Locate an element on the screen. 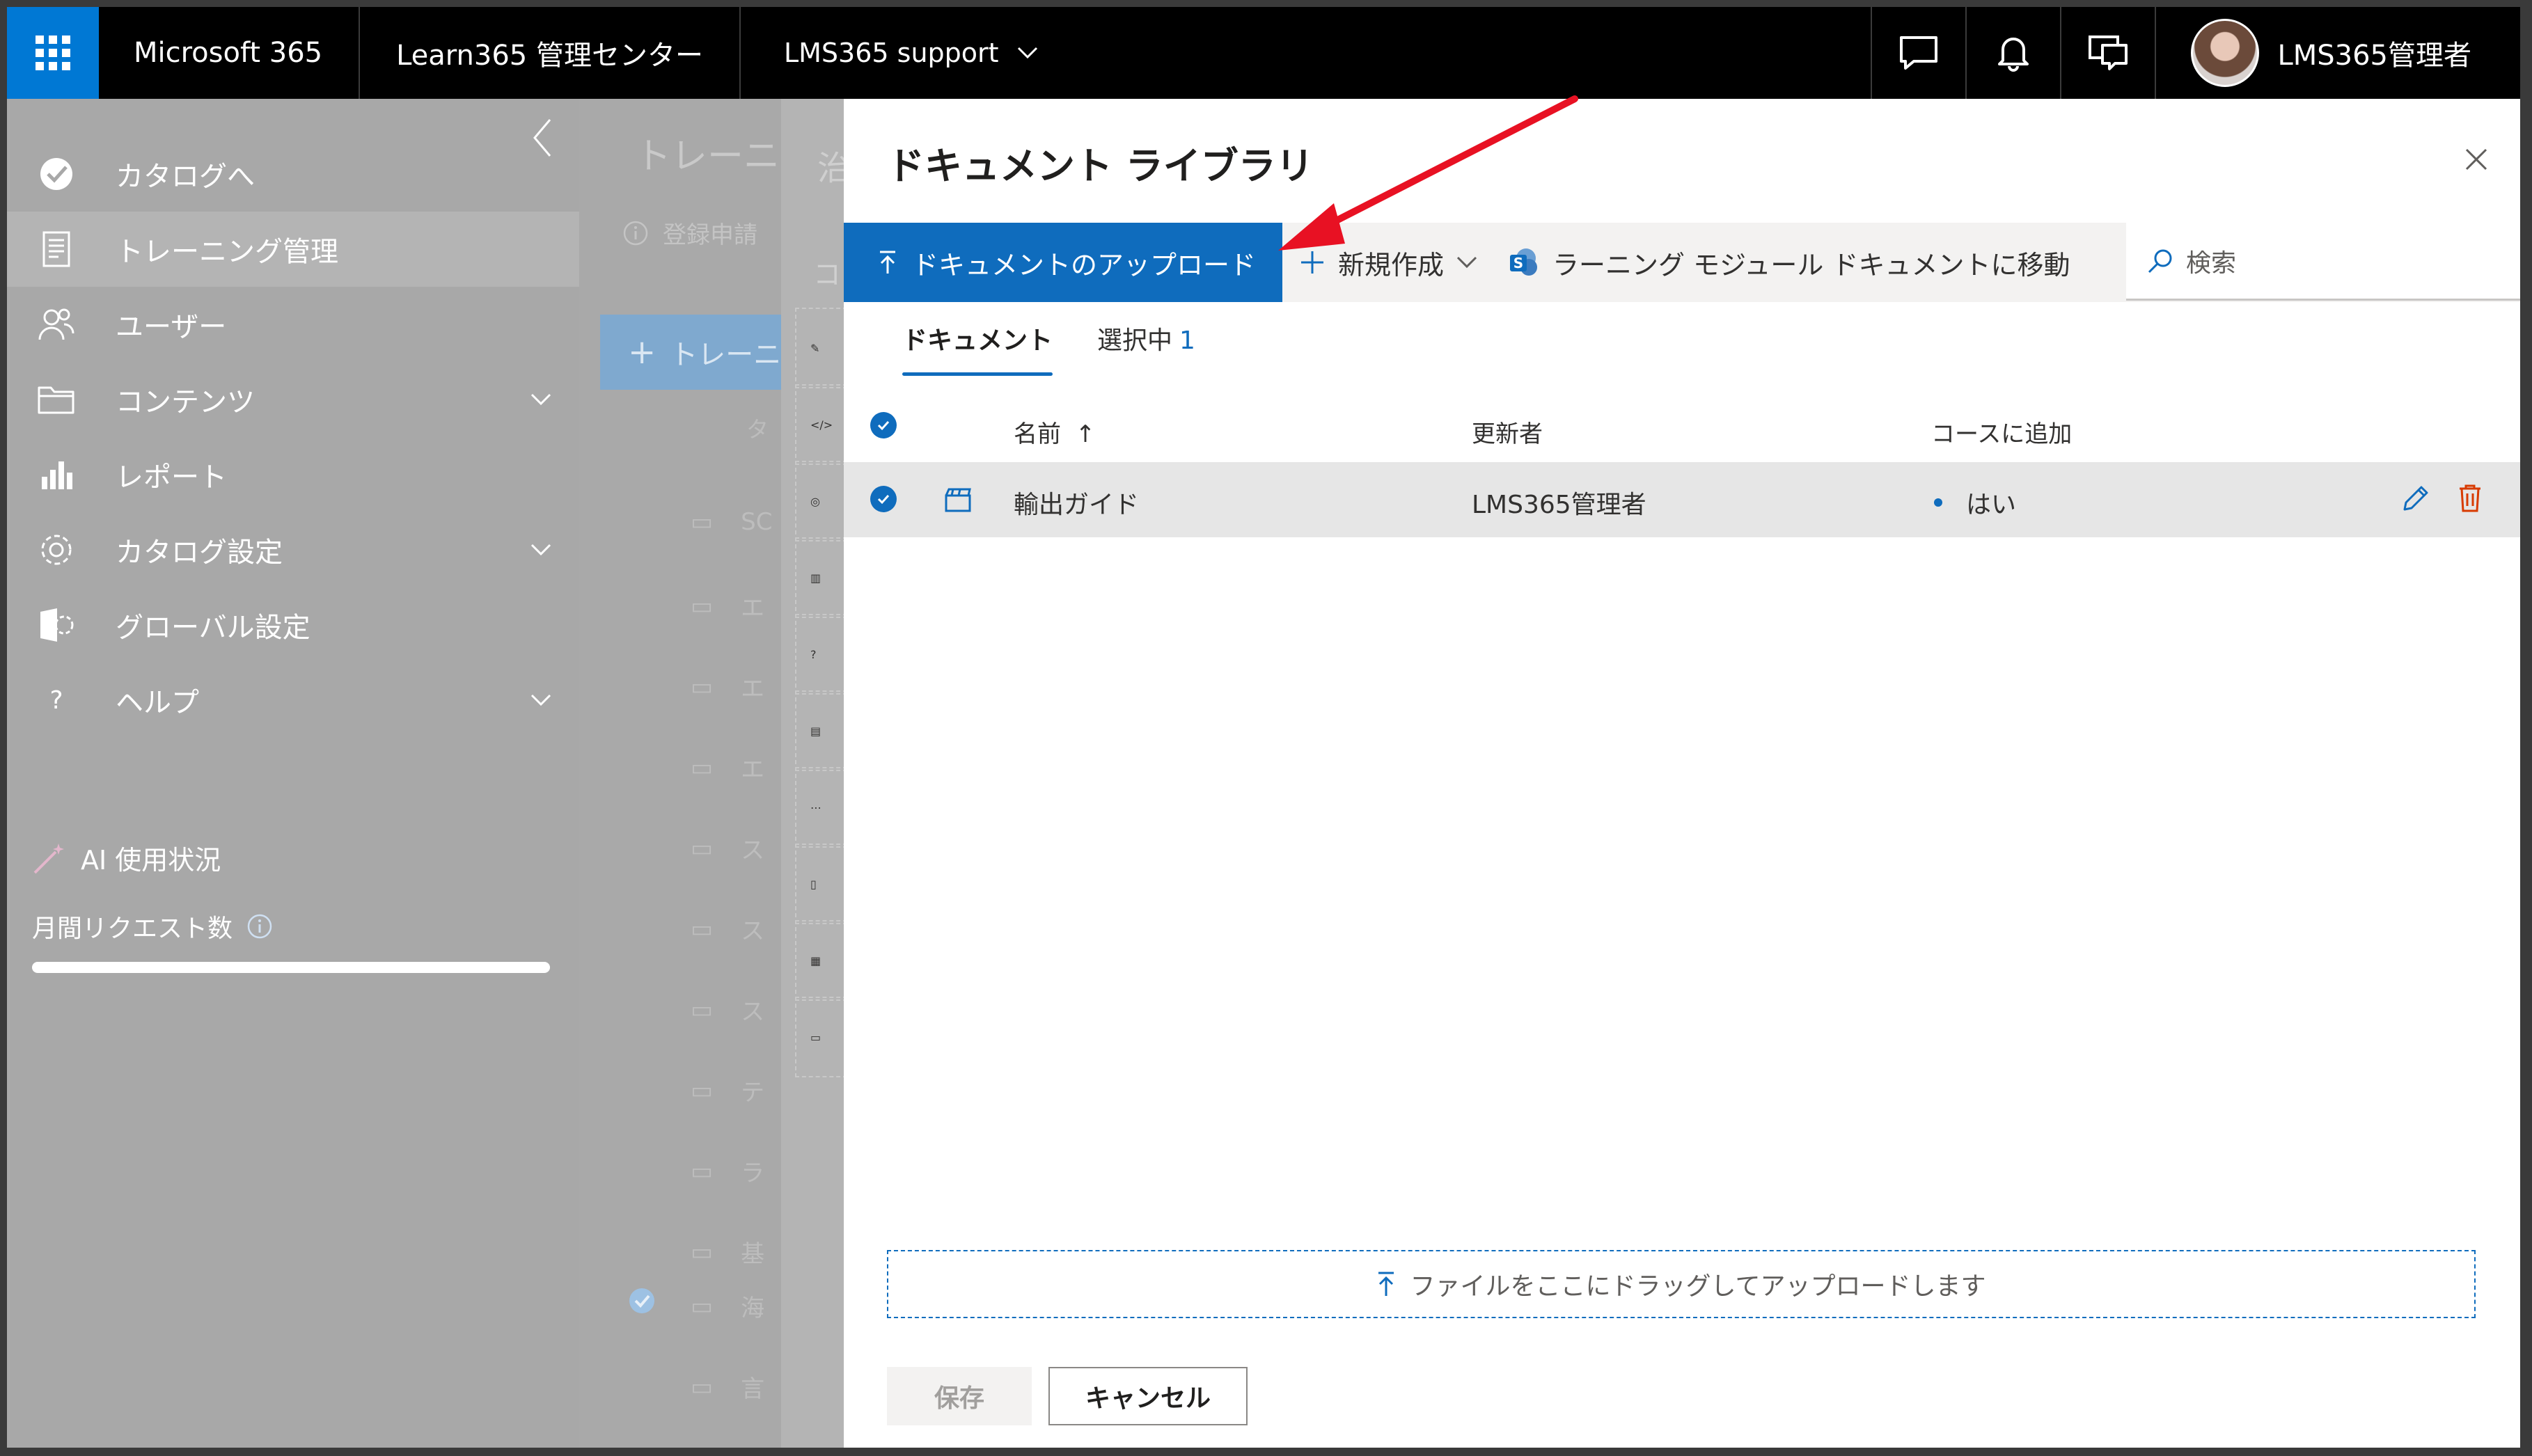  module-icon: ▤ is located at coordinates (820, 730).